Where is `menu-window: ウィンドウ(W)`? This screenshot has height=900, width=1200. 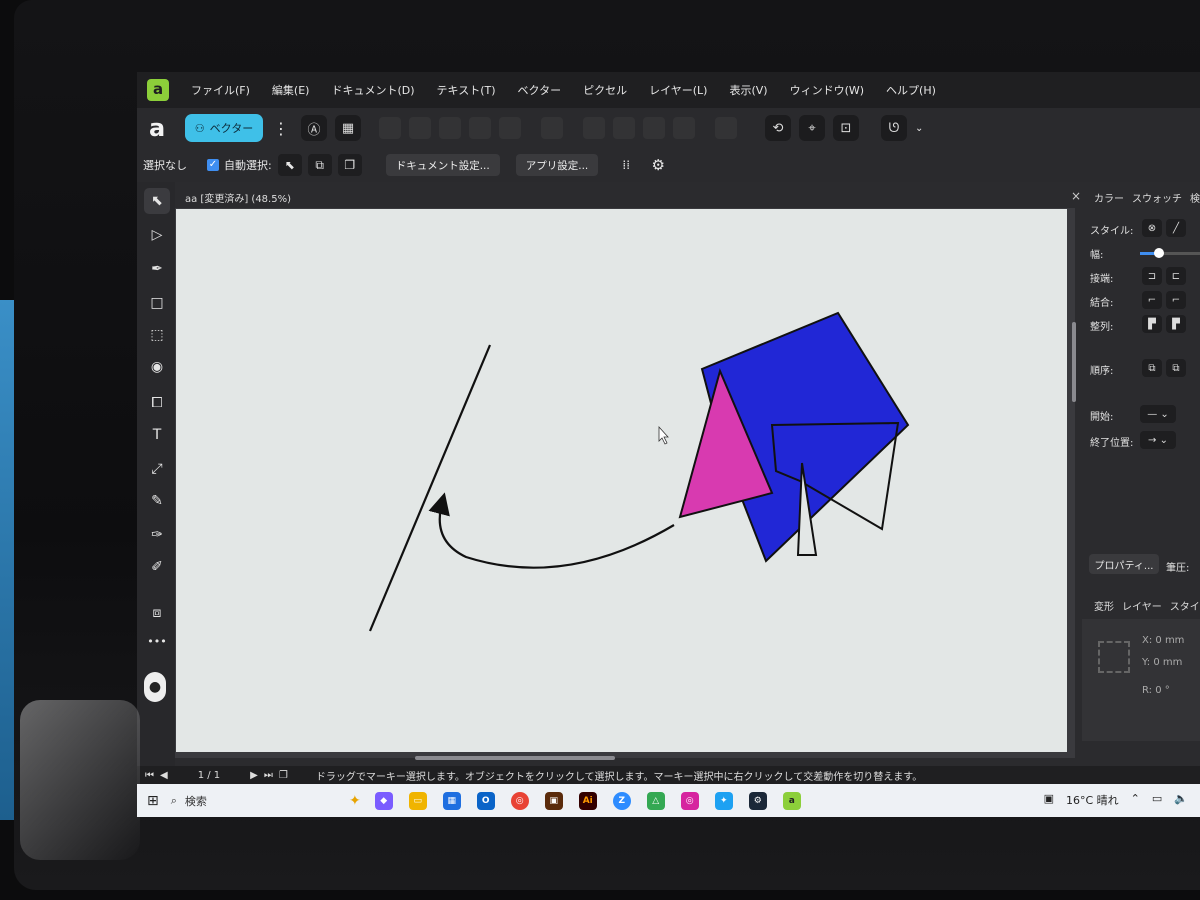
menu-window: ウィンドウ(W) is located at coordinates (827, 90).